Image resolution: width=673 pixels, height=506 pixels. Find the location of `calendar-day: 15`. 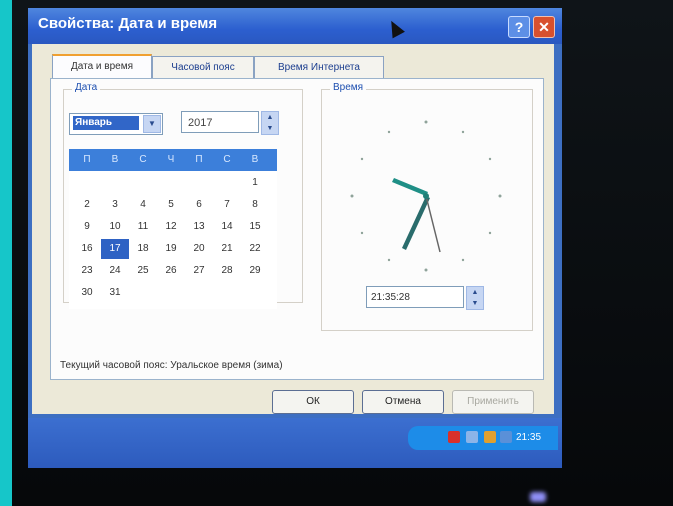

calendar-day: 15 is located at coordinates (255, 227).